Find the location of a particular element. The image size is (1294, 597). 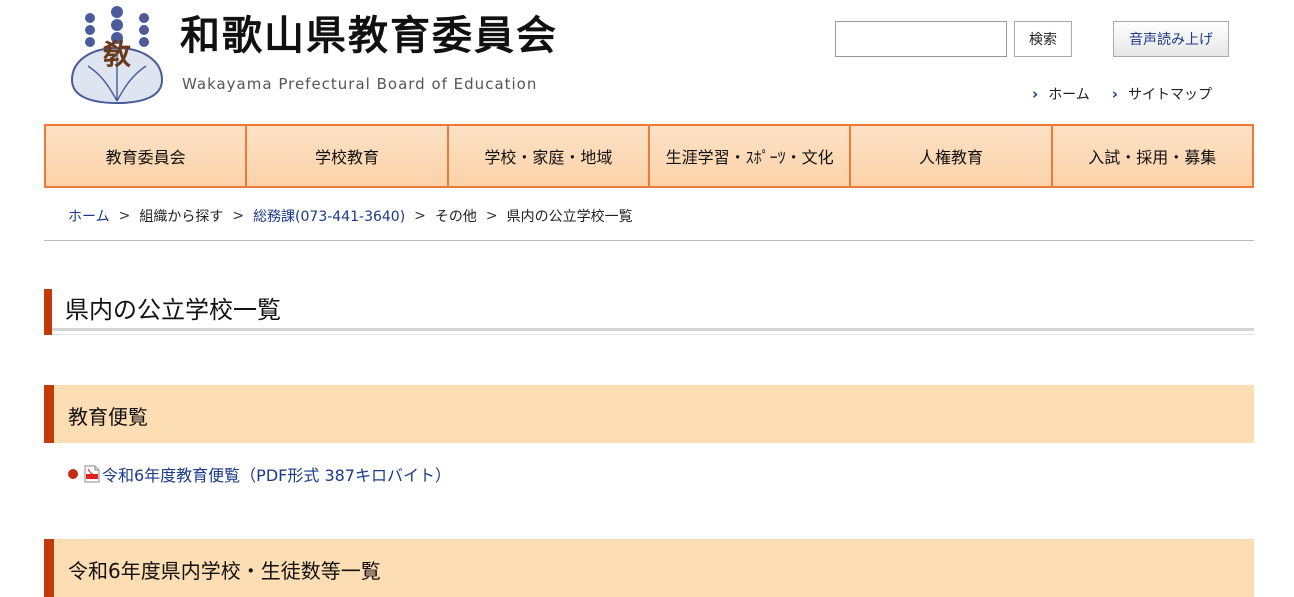

nav-item-human-rights: 人権教育 is located at coordinates (952, 156).